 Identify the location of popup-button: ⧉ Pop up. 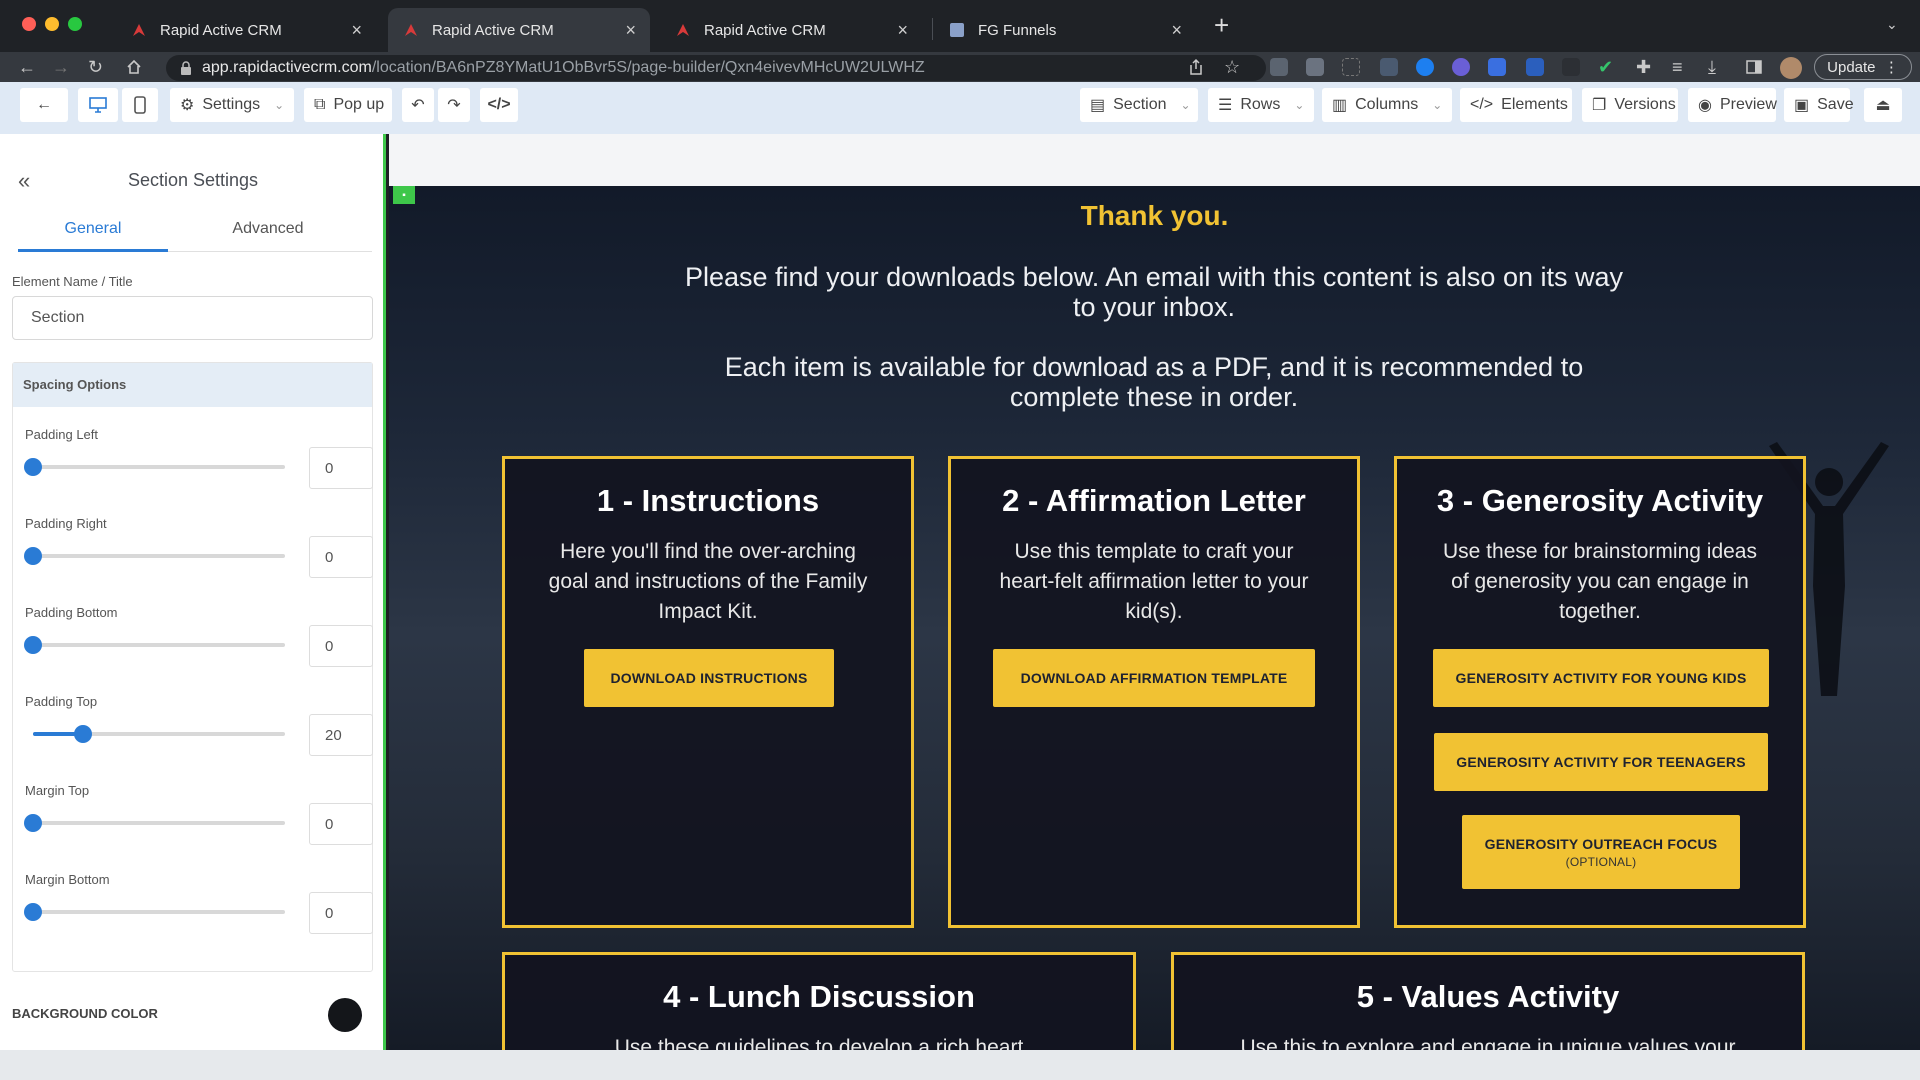
(348, 105).